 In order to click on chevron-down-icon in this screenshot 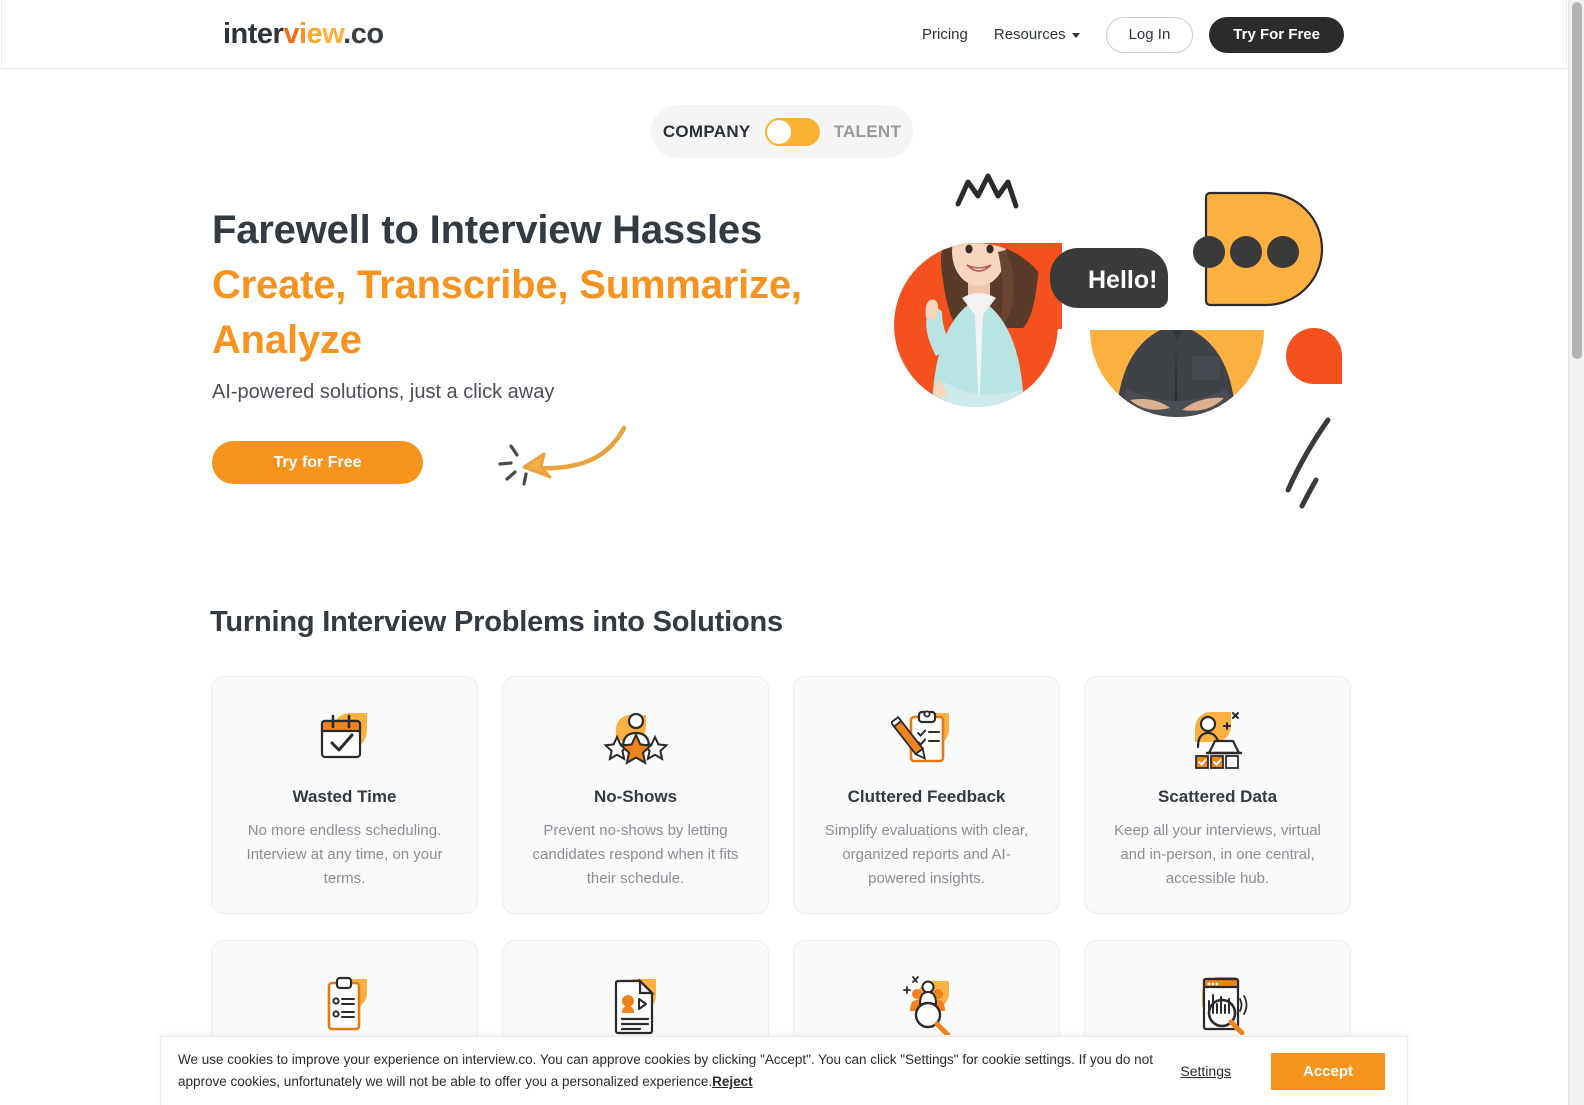, I will do `click(1075, 35)`.